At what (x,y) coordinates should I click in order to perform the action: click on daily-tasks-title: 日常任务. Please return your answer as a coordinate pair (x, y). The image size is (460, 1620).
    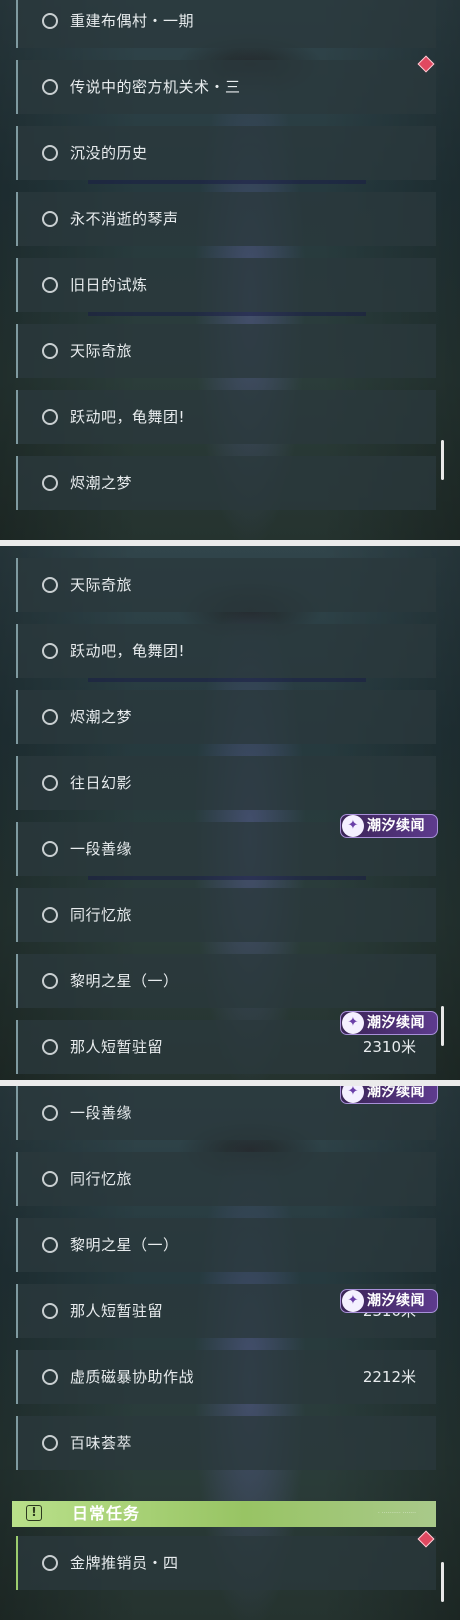
    Looking at the image, I should click on (106, 1513).